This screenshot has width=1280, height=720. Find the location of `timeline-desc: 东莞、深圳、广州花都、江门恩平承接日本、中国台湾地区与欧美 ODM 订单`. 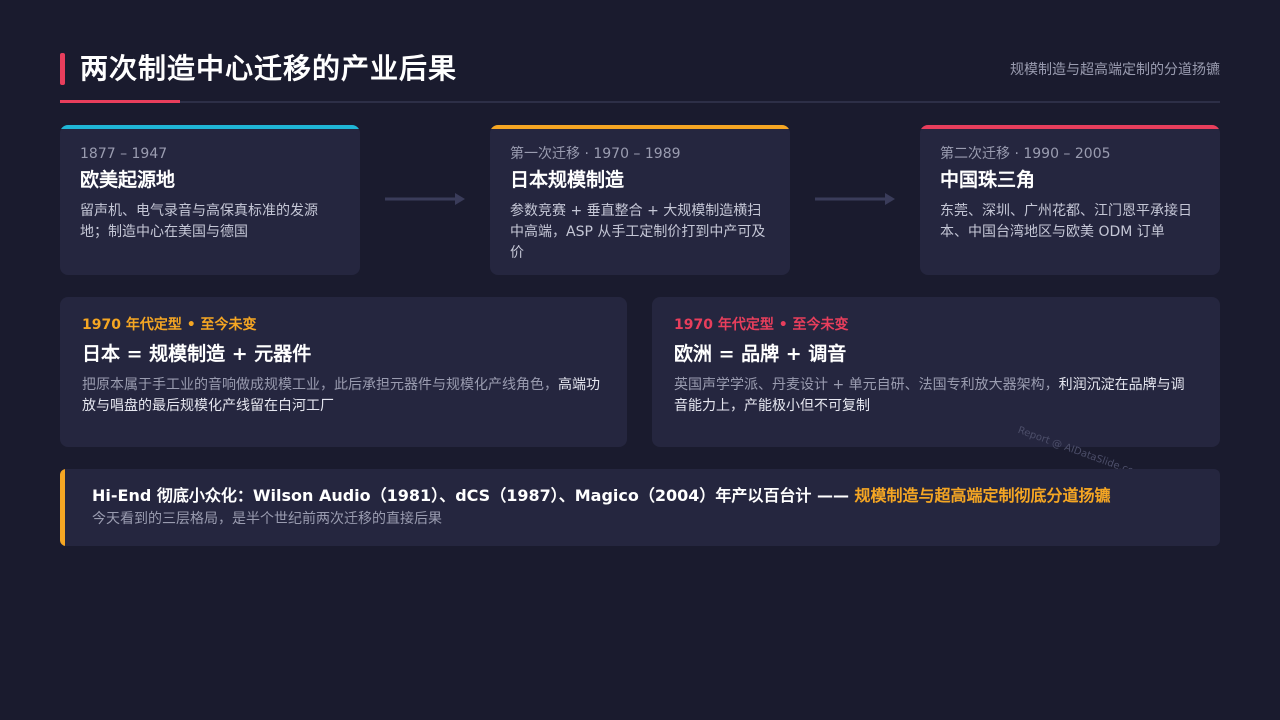

timeline-desc: 东莞、深圳、广州花都、江门恩平承接日本、中国台湾地区与欧美 ODM 订单 is located at coordinates (1066, 221).